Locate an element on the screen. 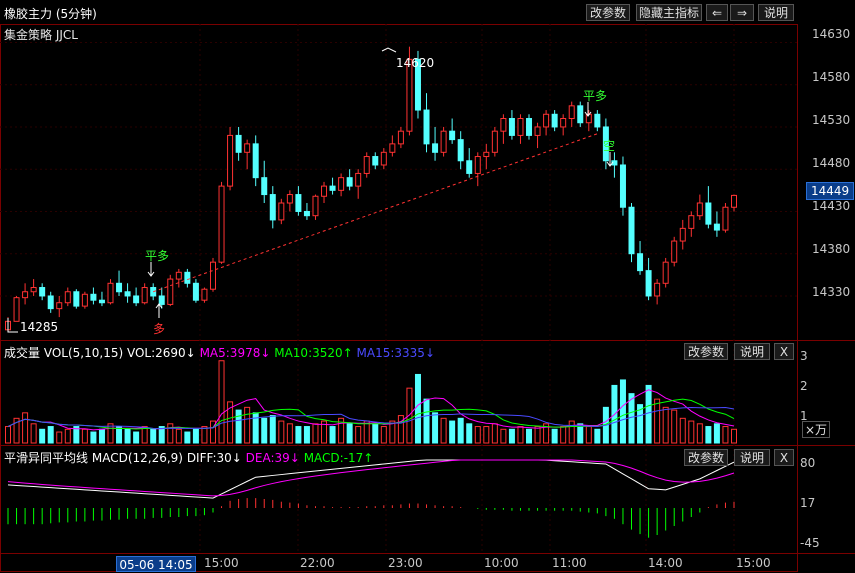 Image resolution: width=855 pixels, height=573 pixels. volume-unit: ×万 is located at coordinates (816, 429).